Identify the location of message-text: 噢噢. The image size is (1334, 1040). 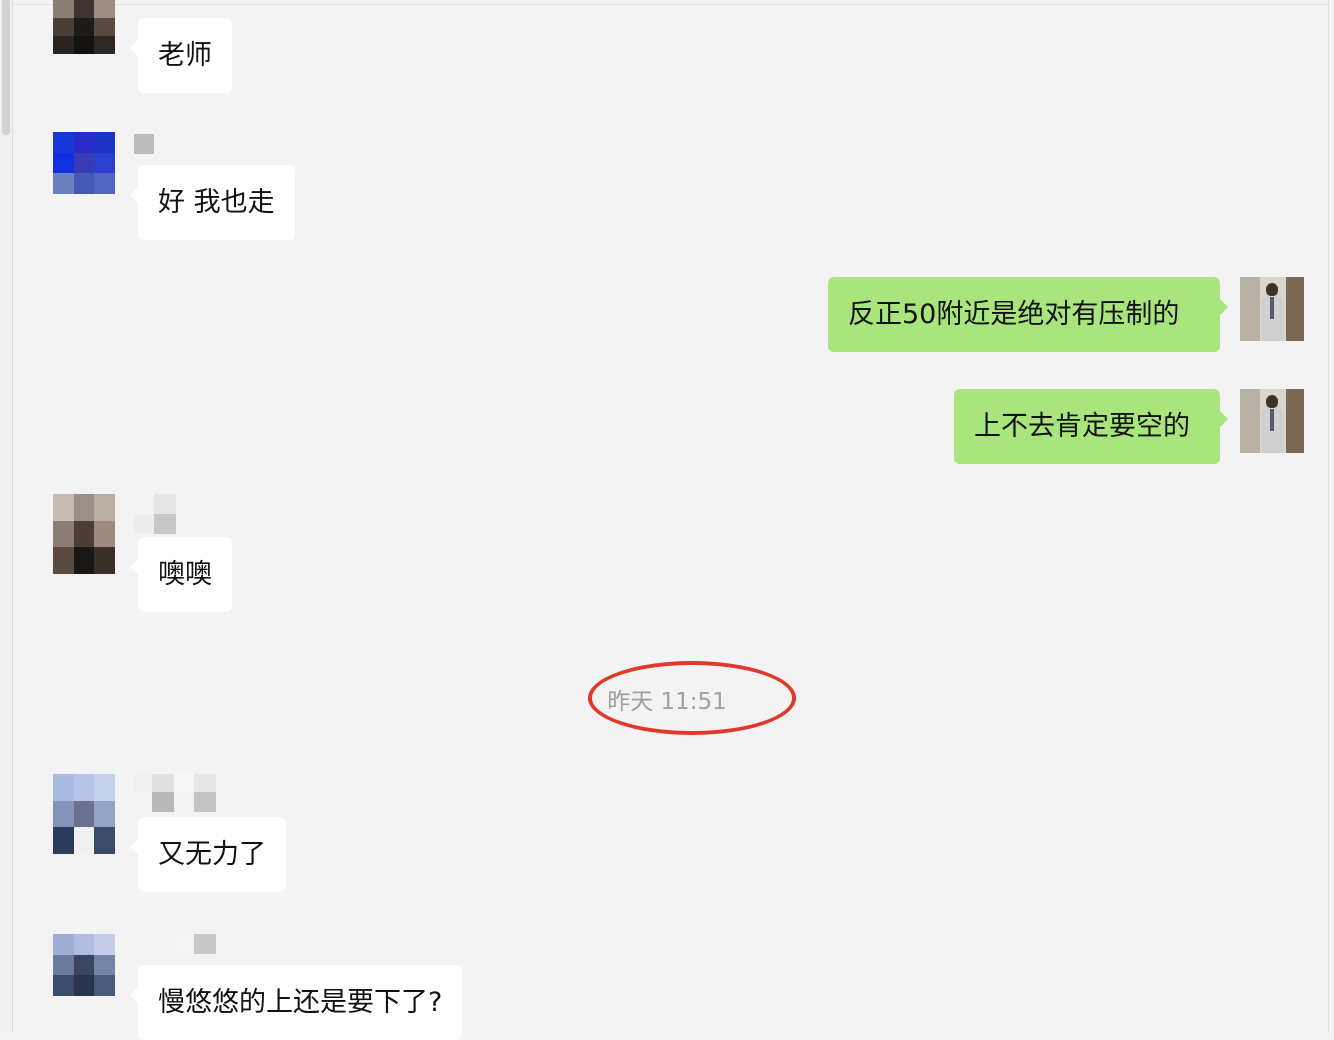
(185, 574).